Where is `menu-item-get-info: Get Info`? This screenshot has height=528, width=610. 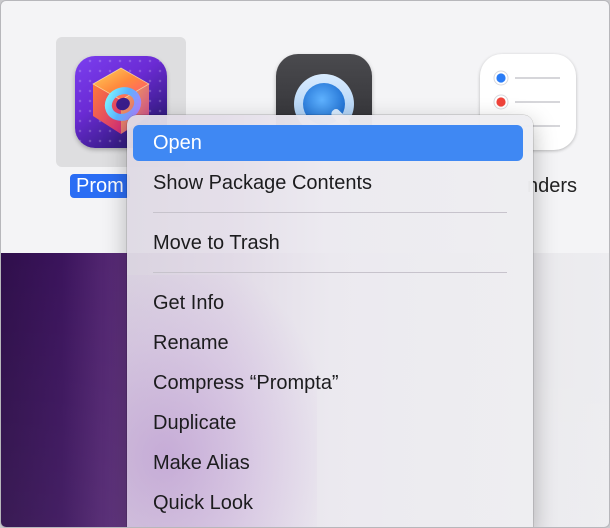 menu-item-get-info: Get Info is located at coordinates (328, 303).